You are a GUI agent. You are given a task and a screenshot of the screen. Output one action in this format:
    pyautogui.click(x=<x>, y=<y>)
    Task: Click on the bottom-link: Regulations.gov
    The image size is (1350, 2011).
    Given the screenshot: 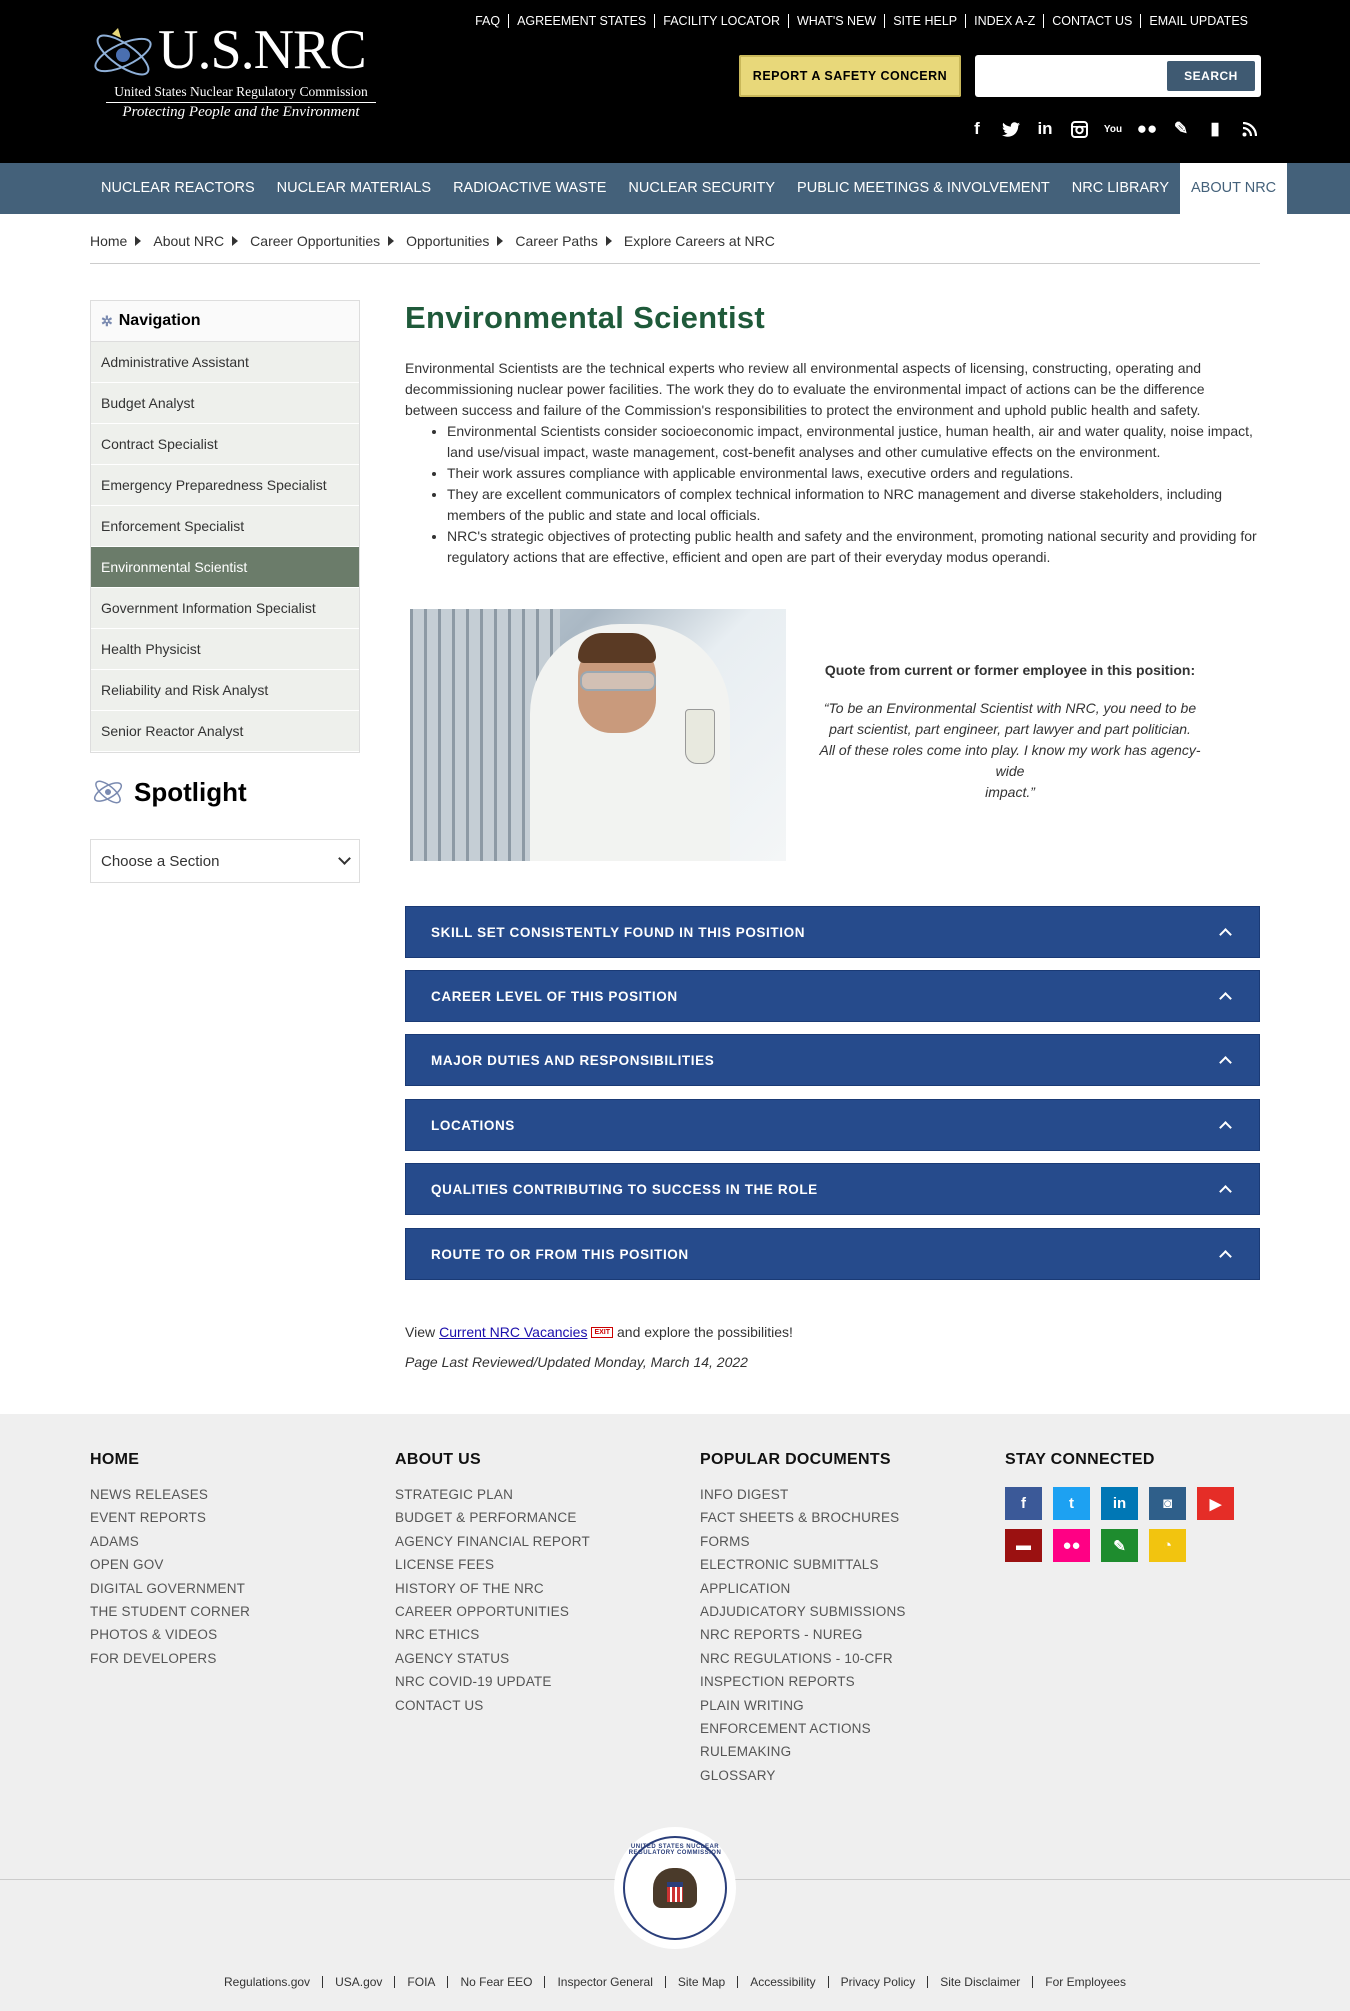 What is the action you would take?
    pyautogui.click(x=267, y=1982)
    